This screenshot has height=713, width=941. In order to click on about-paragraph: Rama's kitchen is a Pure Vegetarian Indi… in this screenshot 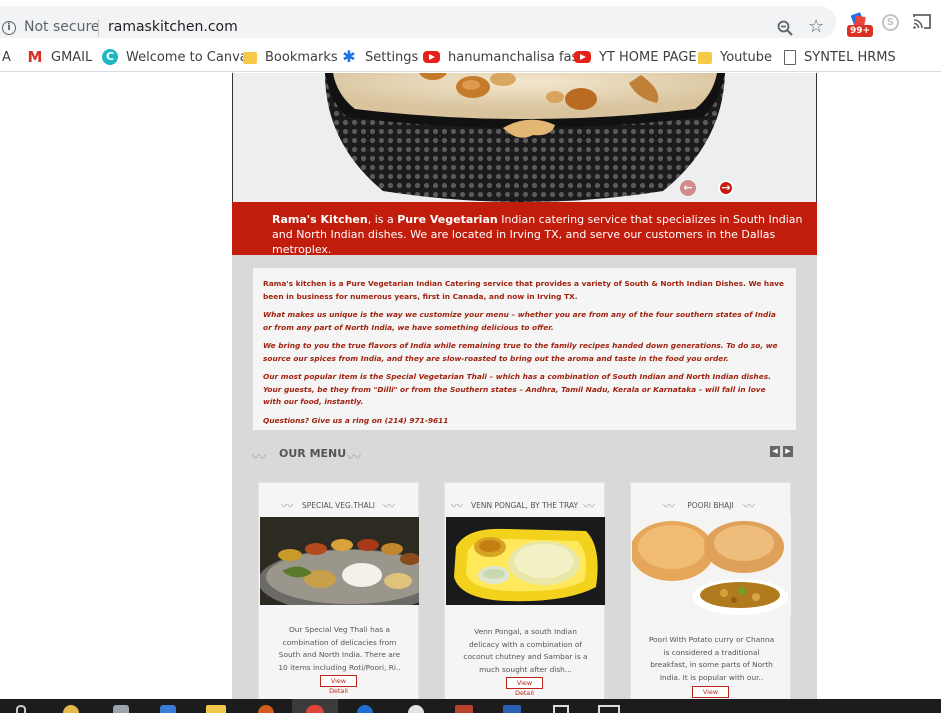, I will do `click(524, 290)`.